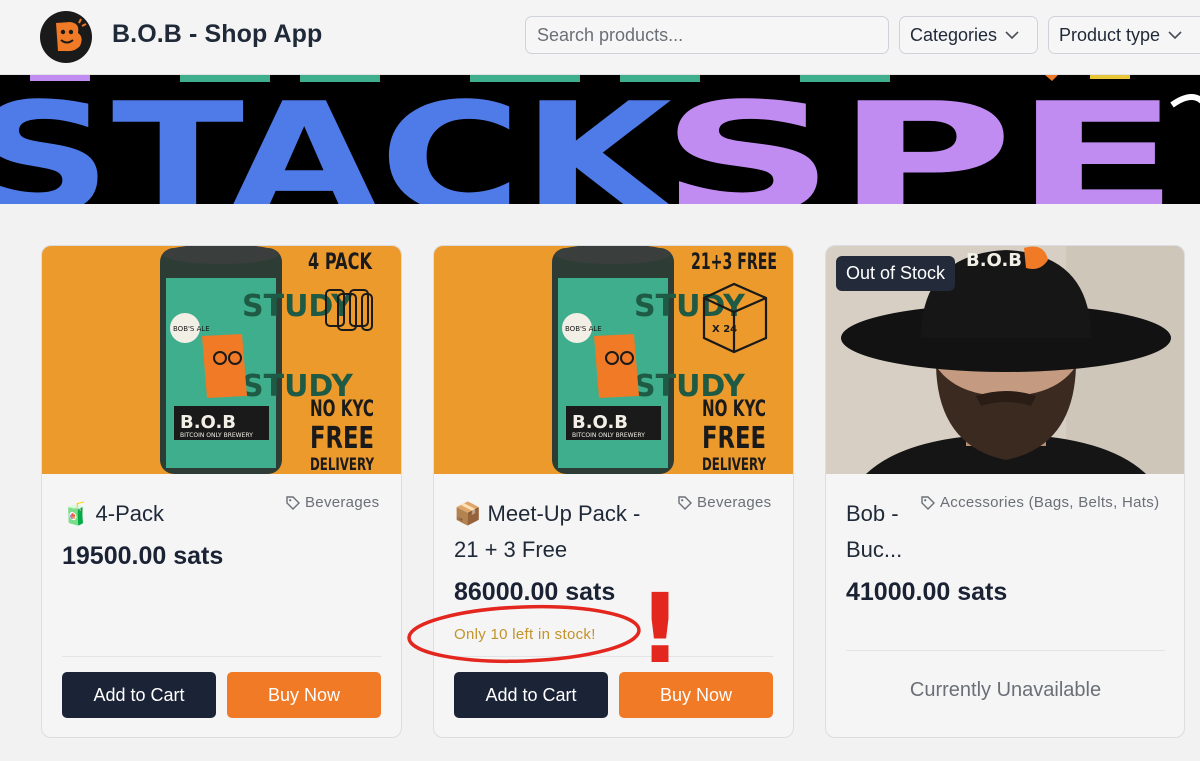 The width and height of the screenshot is (1200, 761). What do you see at coordinates (340, 262) in the screenshot?
I see `image-headline: 4 PACK` at bounding box center [340, 262].